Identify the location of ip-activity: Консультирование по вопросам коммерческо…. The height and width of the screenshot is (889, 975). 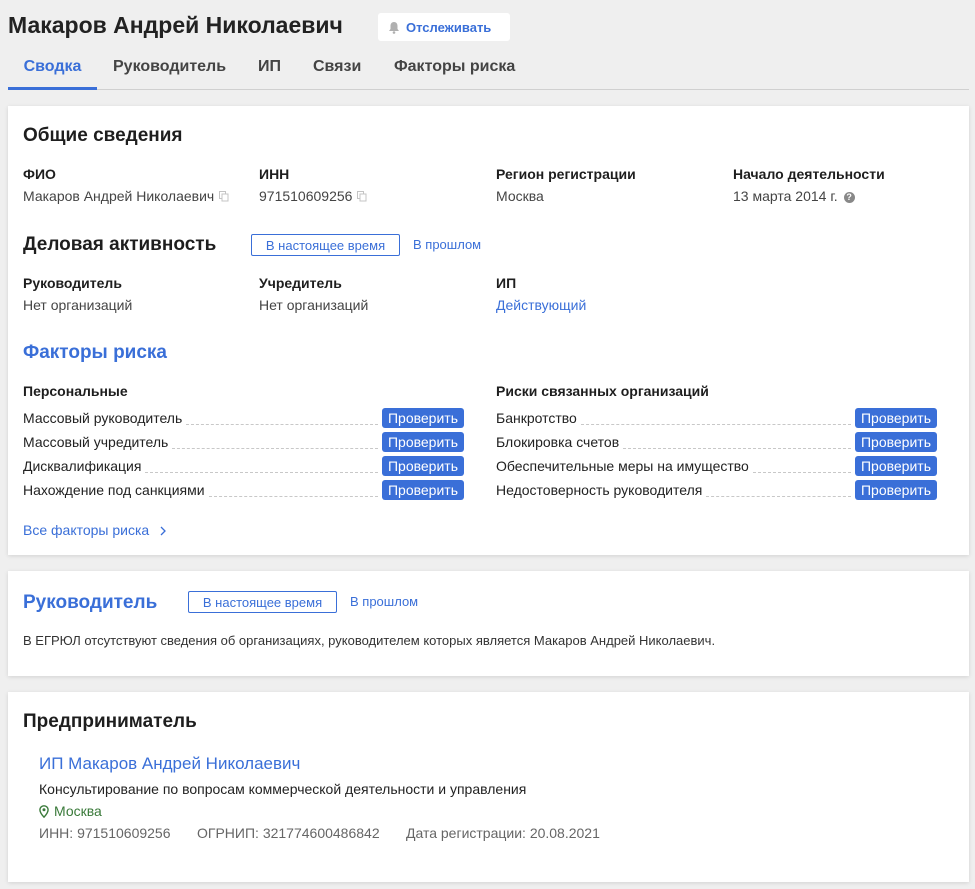
(283, 789).